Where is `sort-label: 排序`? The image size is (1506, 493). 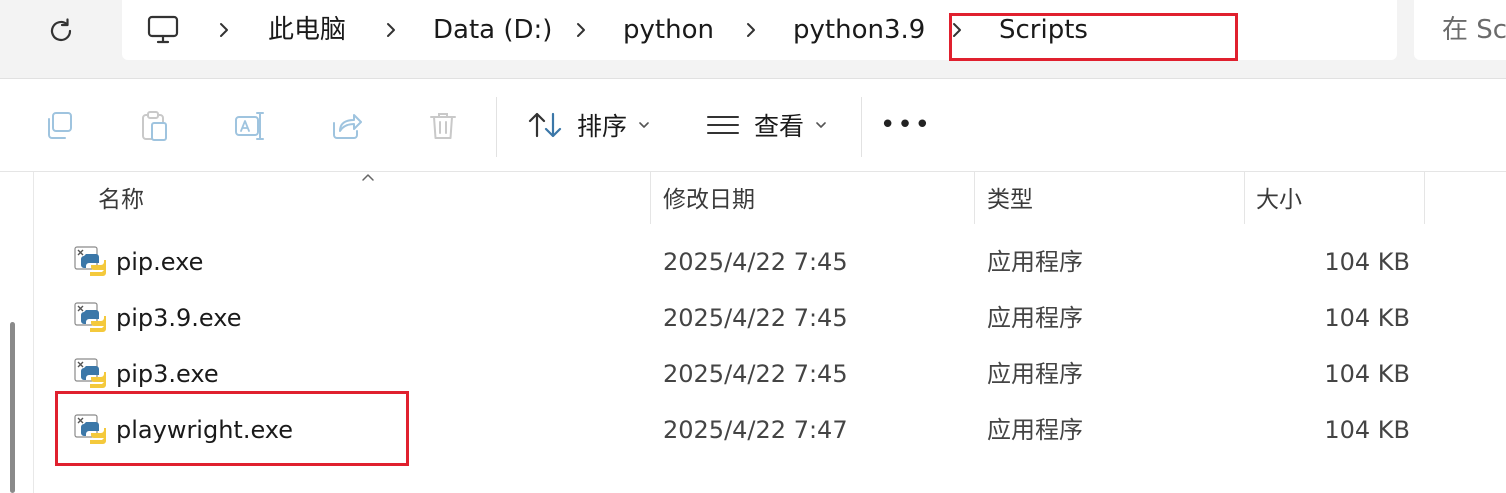
sort-label: 排序 is located at coordinates (602, 126).